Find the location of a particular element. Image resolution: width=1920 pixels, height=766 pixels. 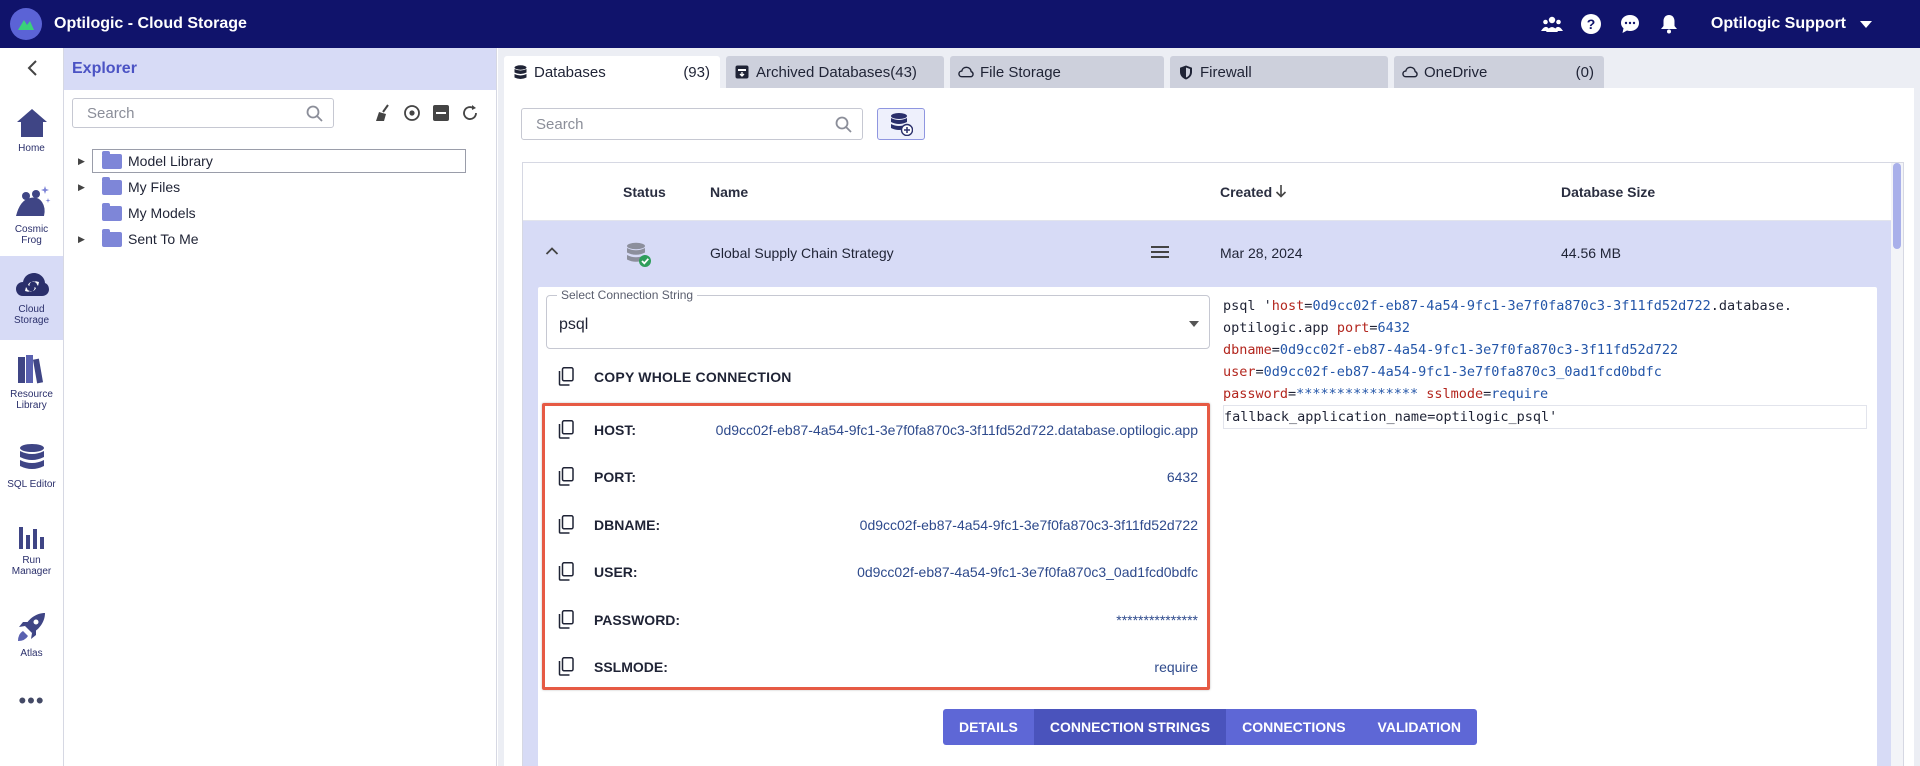

code-value: require is located at coordinates (1520, 394).